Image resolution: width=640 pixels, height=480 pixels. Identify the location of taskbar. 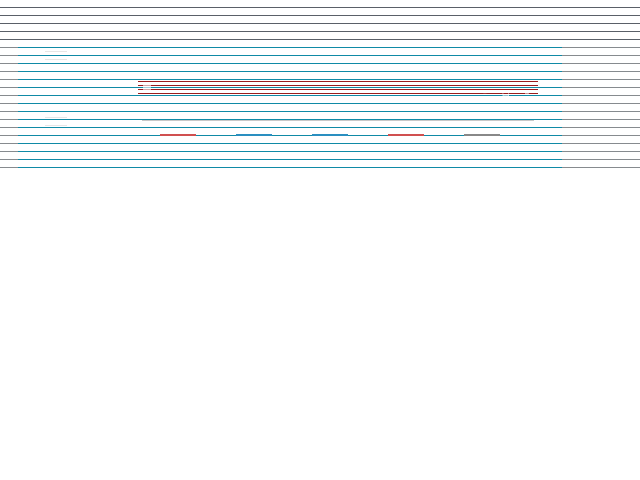
(320, 20).